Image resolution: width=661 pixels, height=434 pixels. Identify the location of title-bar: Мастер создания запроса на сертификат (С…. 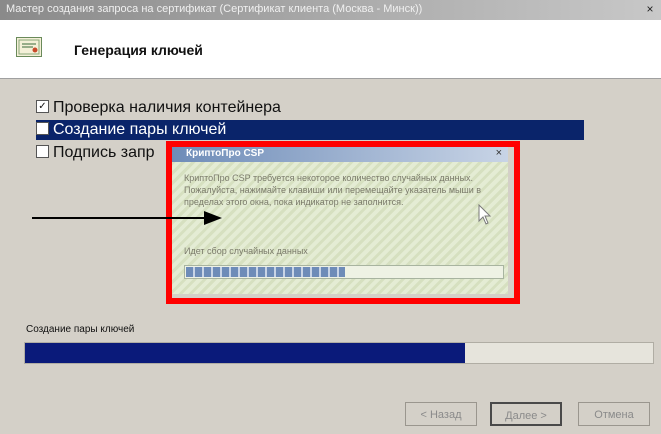
(330, 10).